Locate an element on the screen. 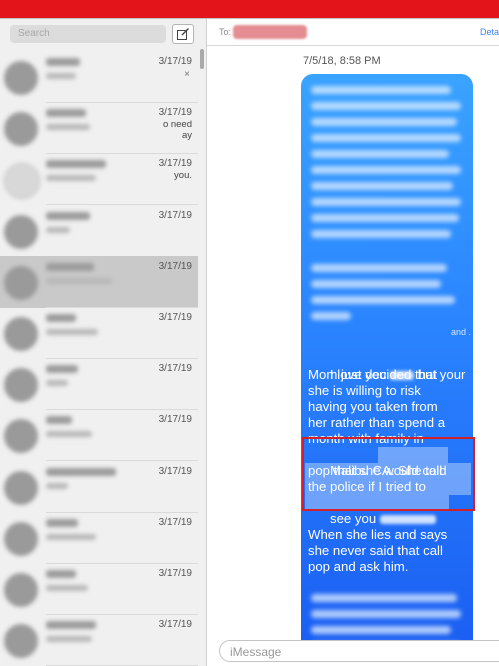  message-line: pop and ask him. is located at coordinates (358, 566).